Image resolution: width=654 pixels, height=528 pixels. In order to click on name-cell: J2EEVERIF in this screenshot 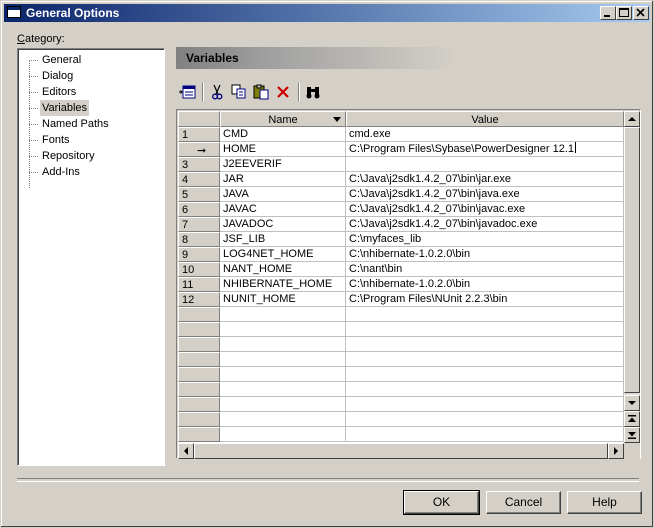, I will do `click(283, 164)`.